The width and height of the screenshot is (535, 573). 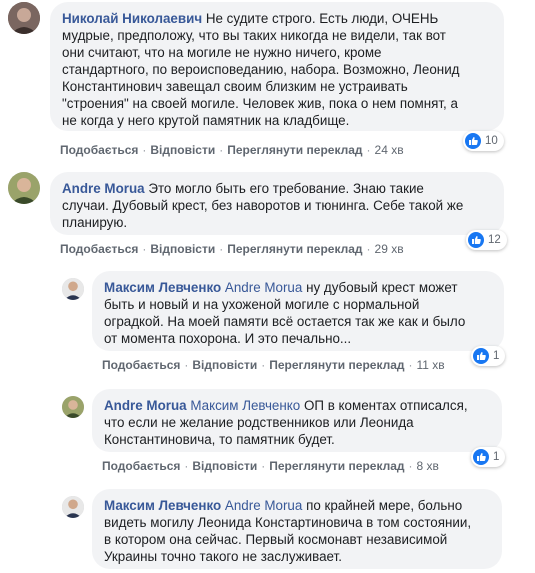 I want to click on like-count: 10, so click(x=491, y=141).